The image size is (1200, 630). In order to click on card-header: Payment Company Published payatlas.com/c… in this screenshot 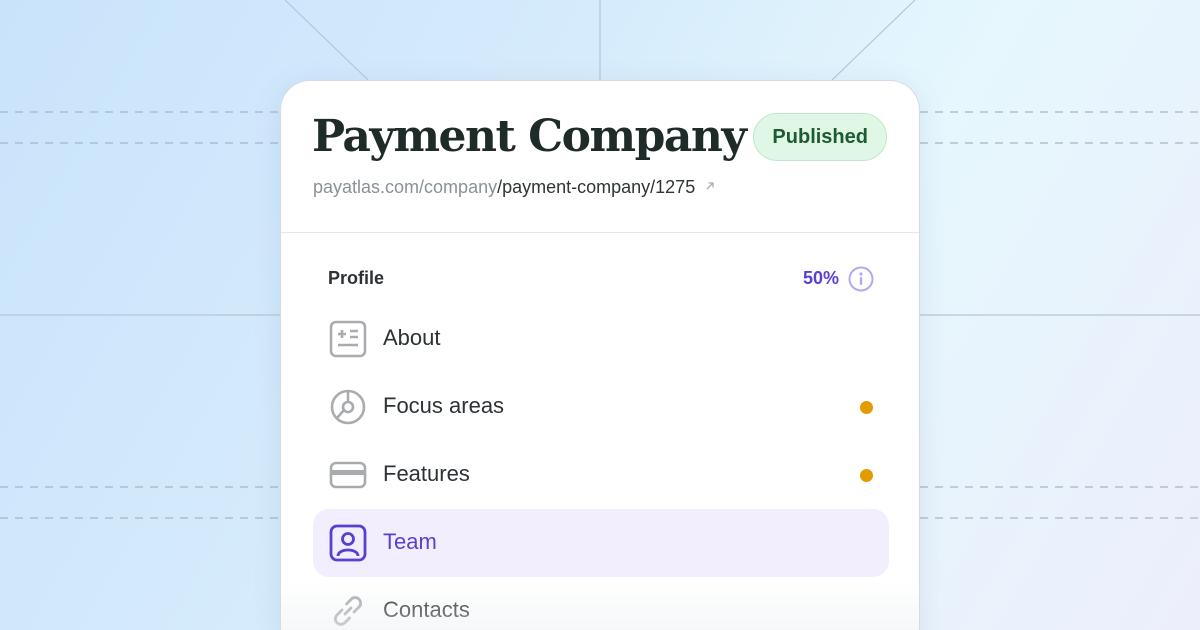, I will do `click(600, 157)`.